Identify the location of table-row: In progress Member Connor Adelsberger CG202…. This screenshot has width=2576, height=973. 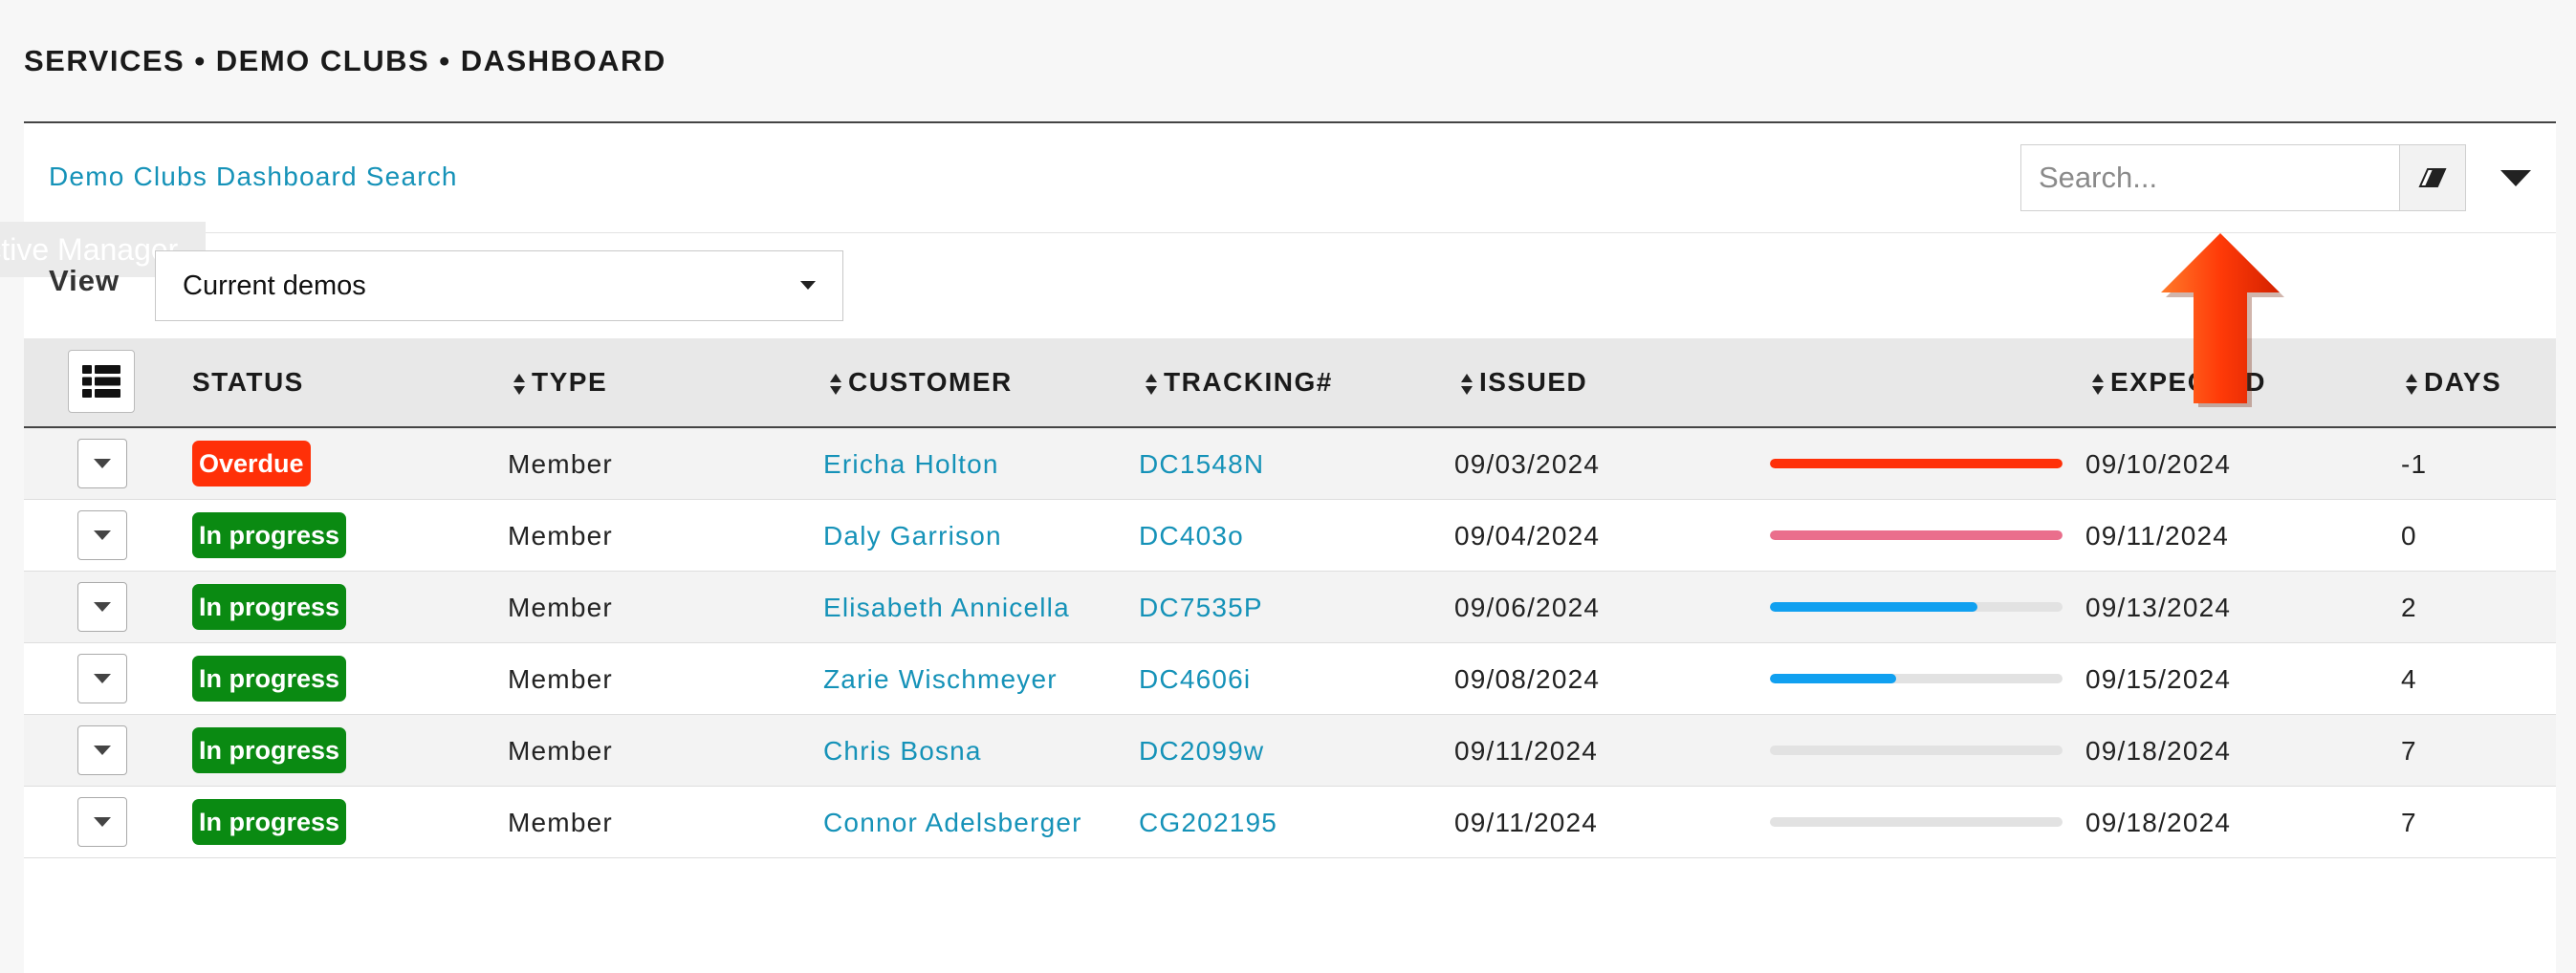
(1290, 822).